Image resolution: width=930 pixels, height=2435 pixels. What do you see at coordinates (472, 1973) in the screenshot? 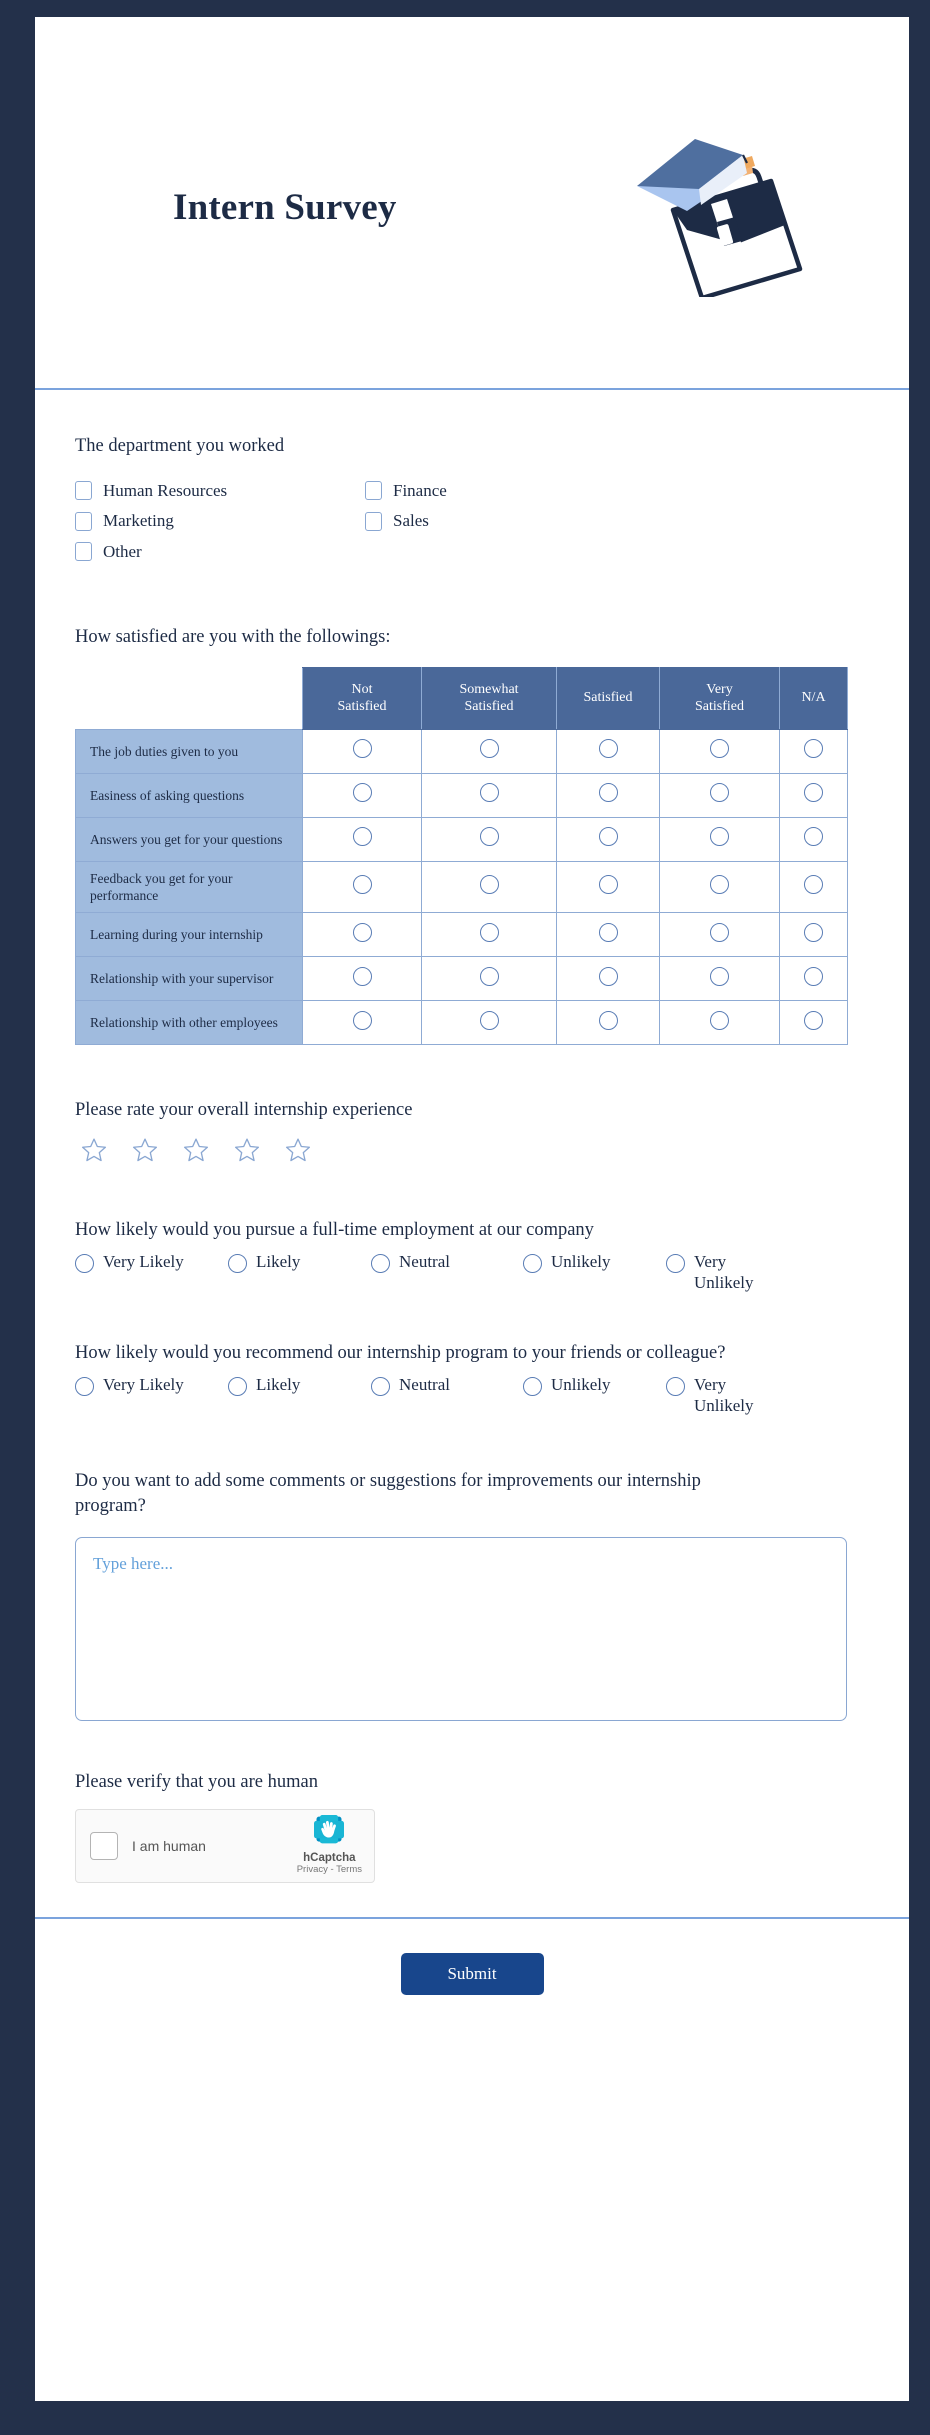
I see `submit-button: Submit` at bounding box center [472, 1973].